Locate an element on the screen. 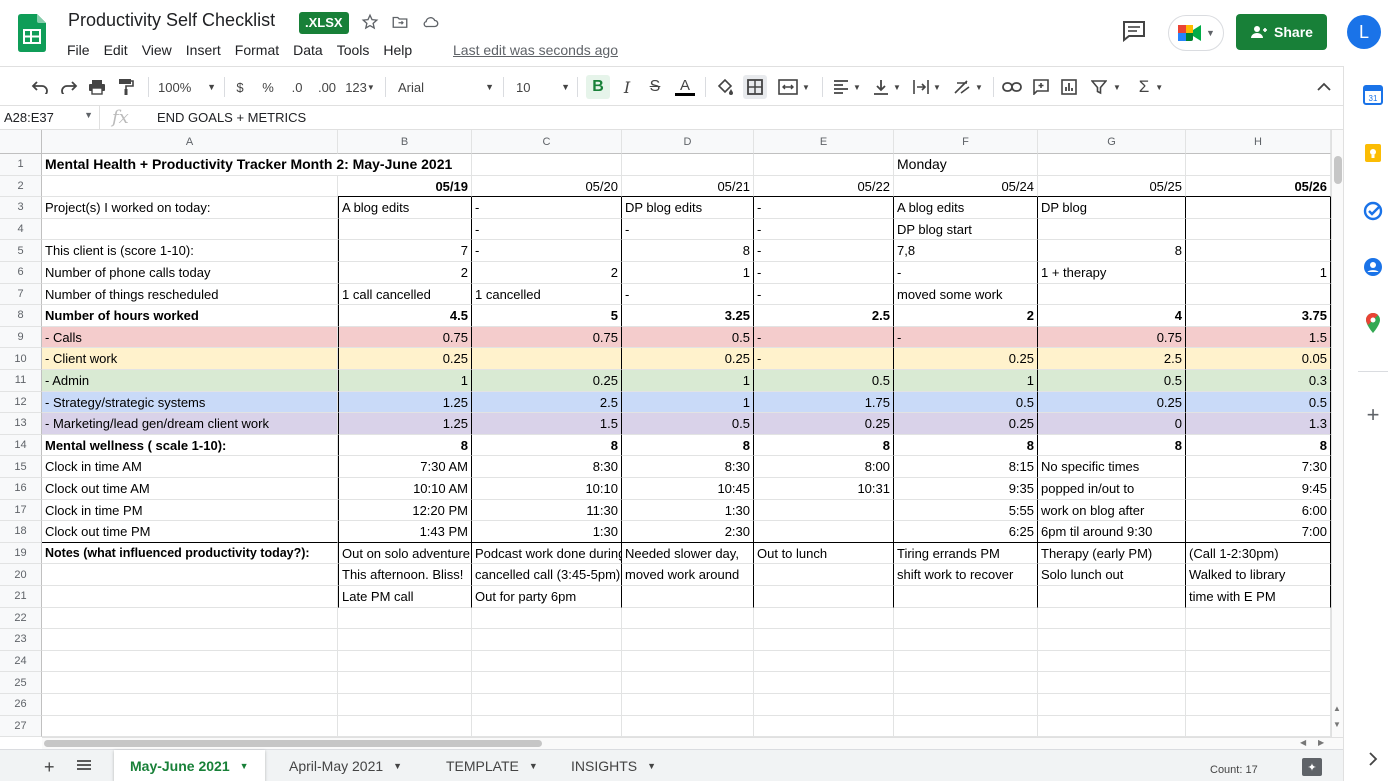 This screenshot has width=1400, height=781. data-cell: 8:30 is located at coordinates (688, 467).